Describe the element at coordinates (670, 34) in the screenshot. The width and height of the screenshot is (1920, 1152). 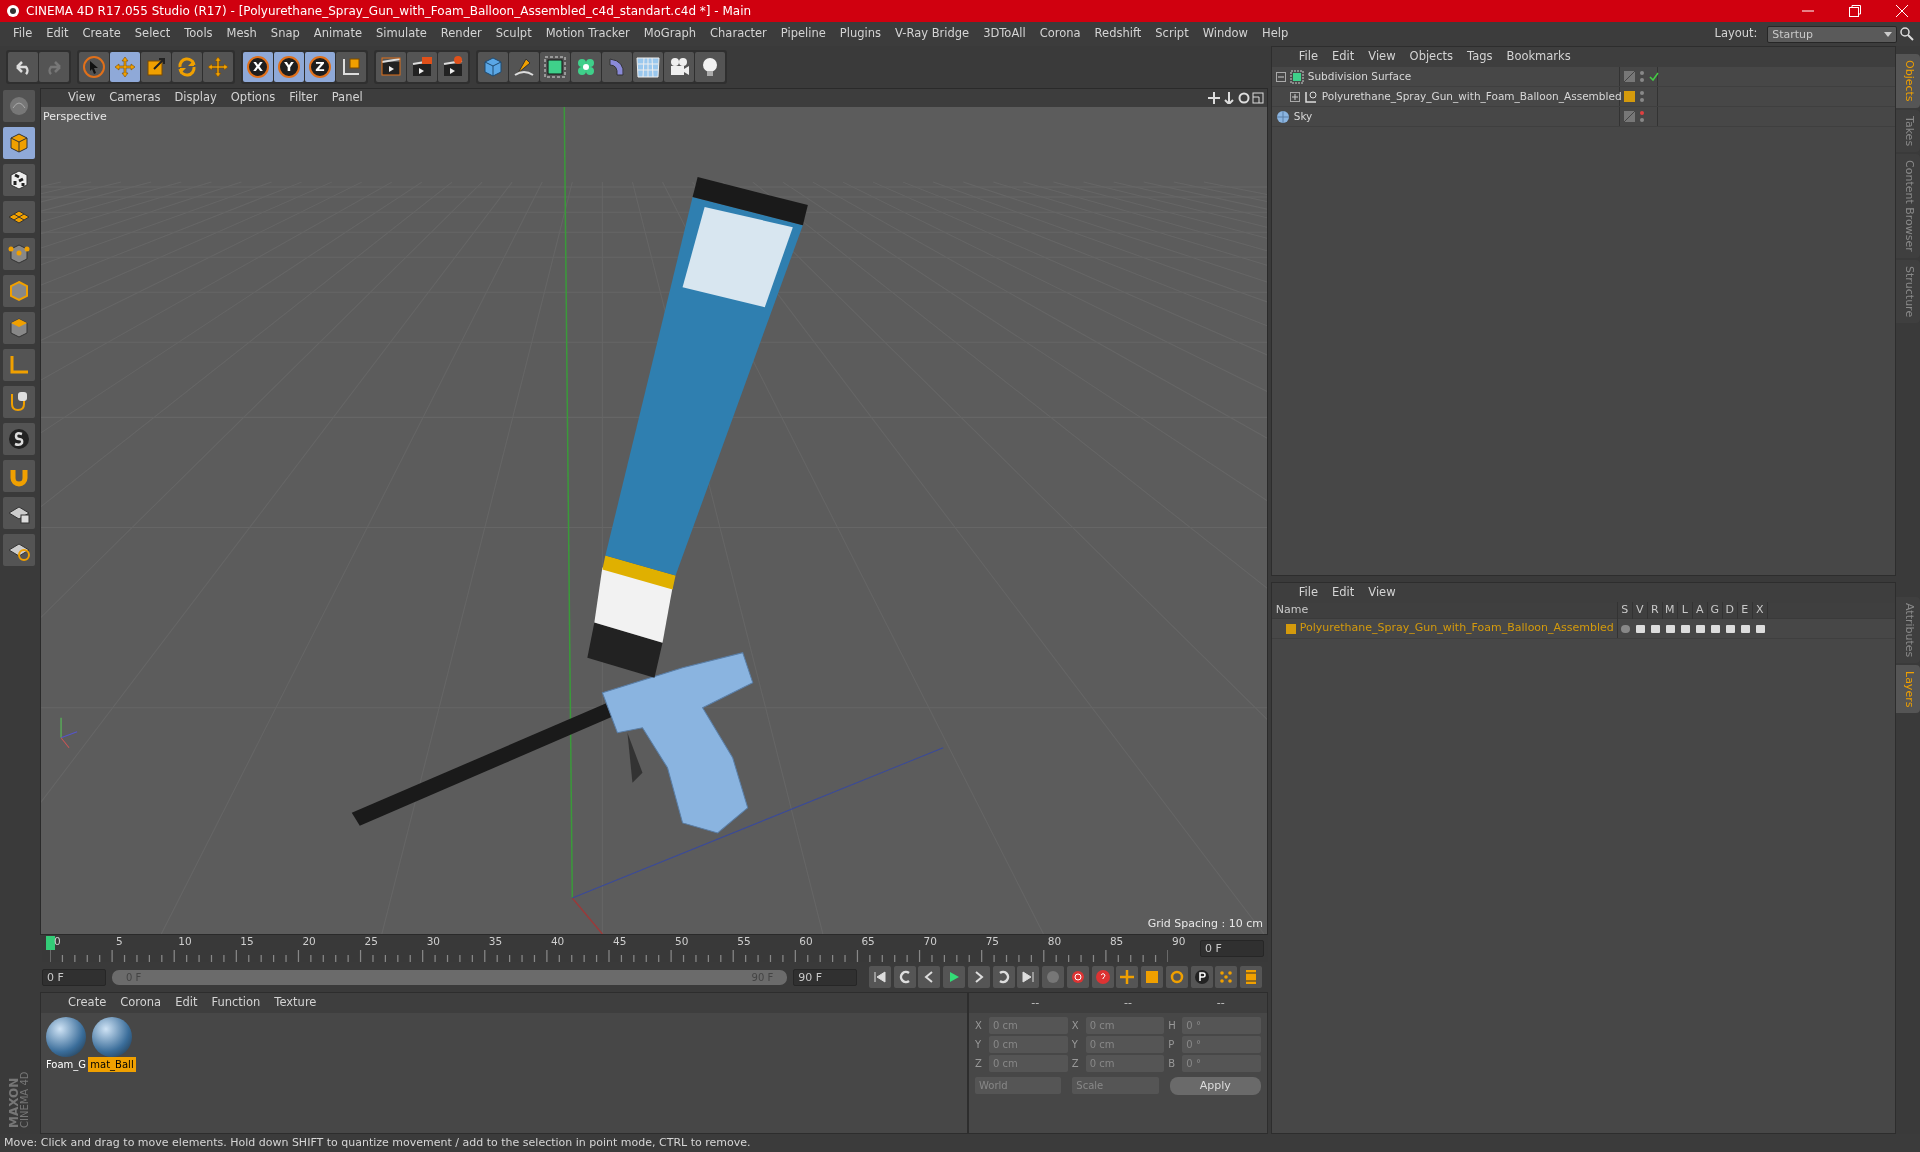
I see `menu-item: MoGraph` at that location.